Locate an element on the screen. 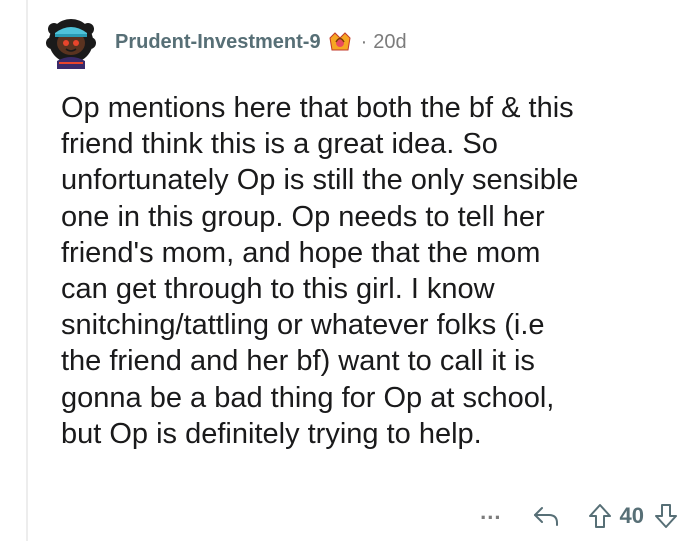  reply-arrow-icon is located at coordinates (545, 516).